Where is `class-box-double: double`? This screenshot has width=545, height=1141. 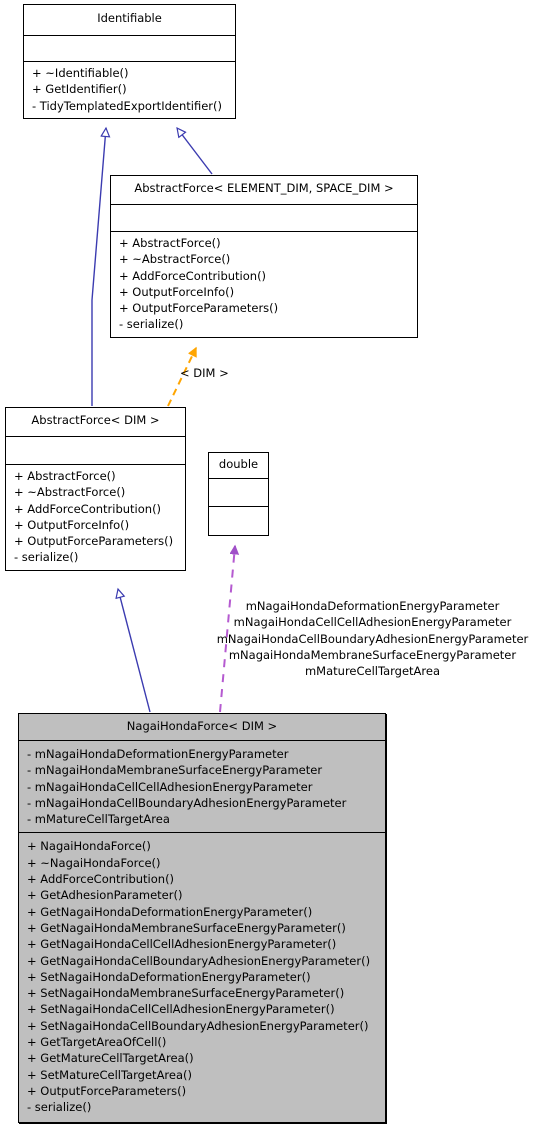
class-box-double: double is located at coordinates (238, 494).